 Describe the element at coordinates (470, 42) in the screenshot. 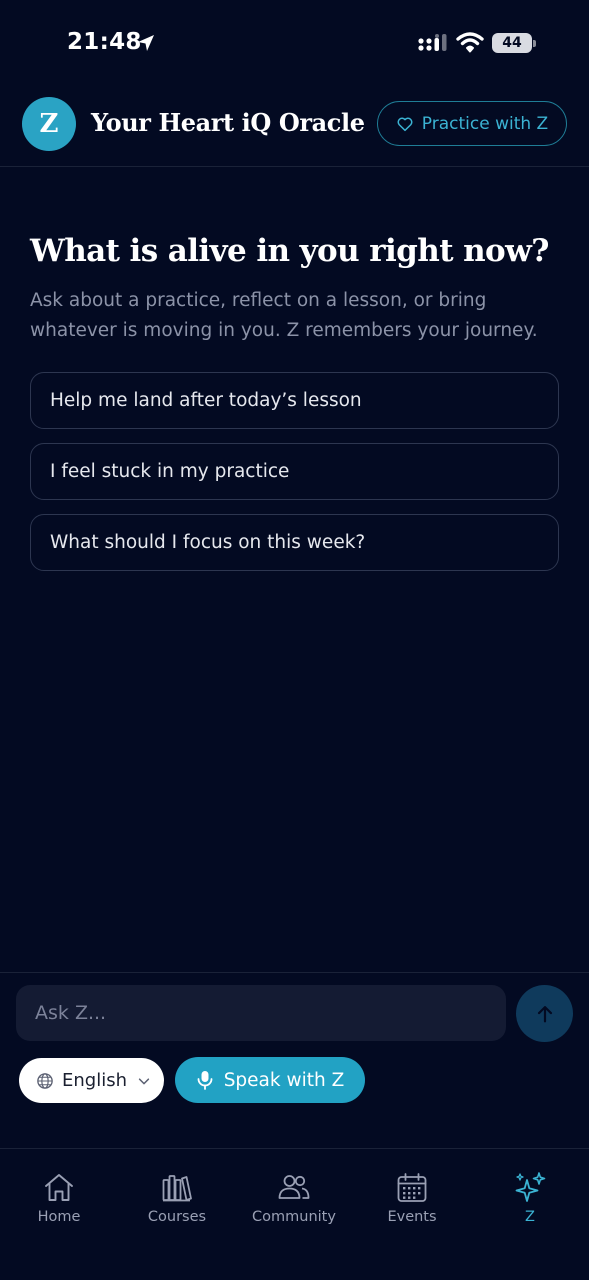

I see `wifi-icon` at that location.